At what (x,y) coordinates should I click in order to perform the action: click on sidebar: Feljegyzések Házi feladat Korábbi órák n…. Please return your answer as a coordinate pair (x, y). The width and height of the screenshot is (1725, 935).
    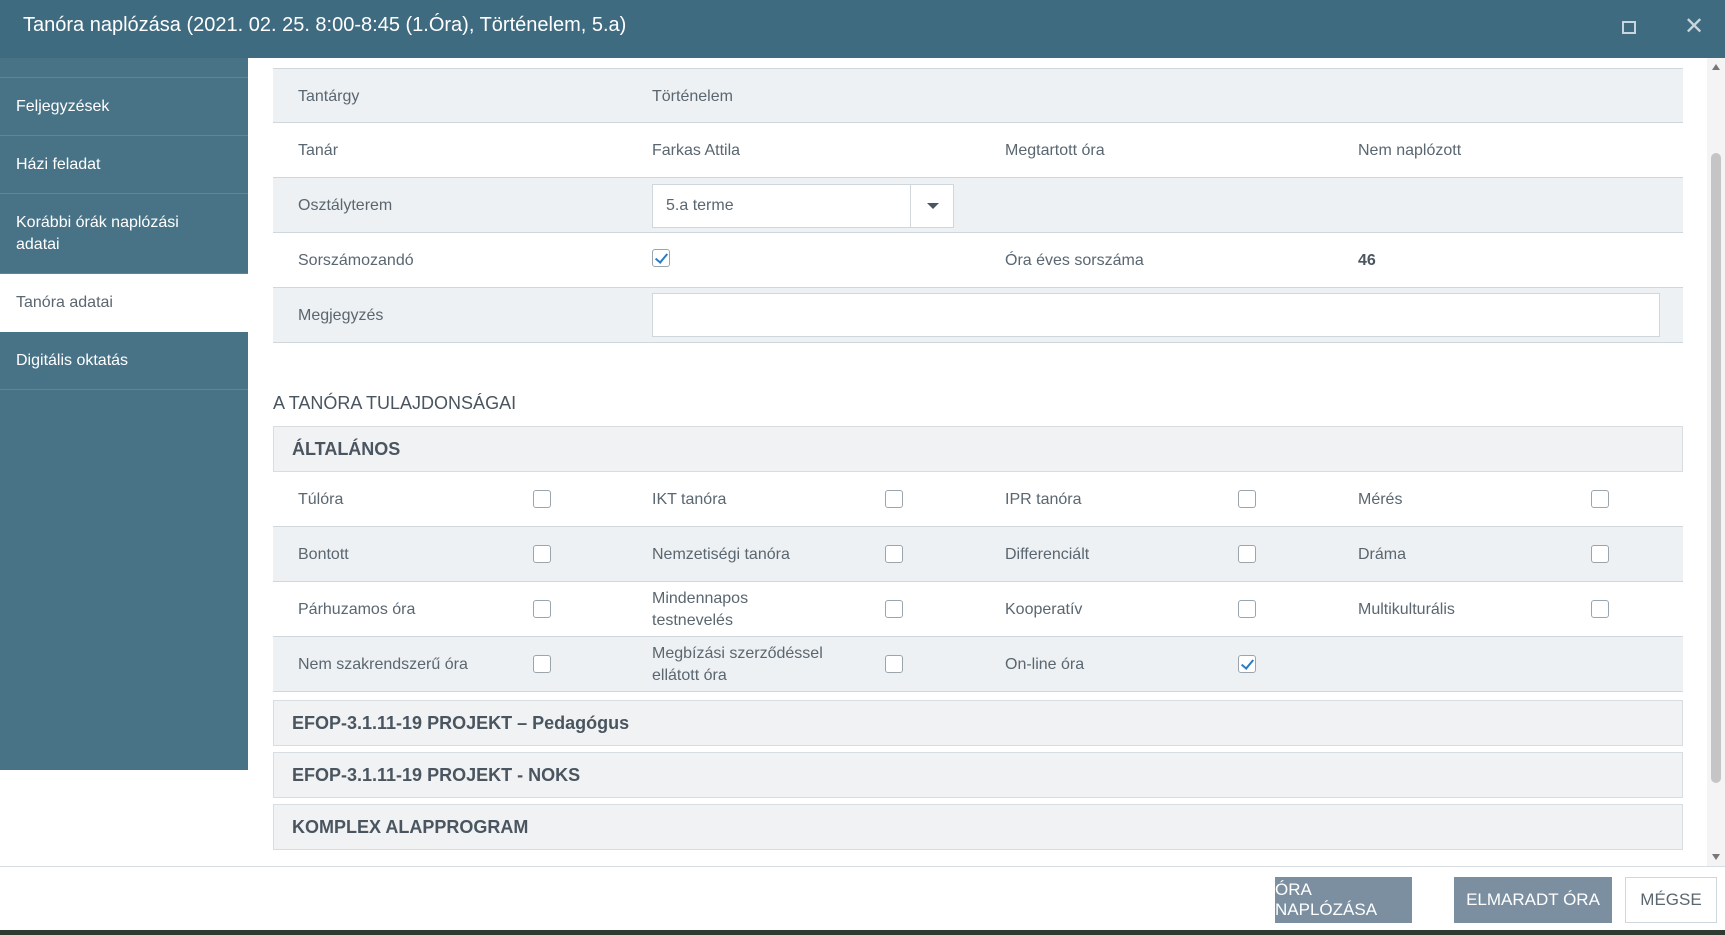
    Looking at the image, I should click on (124, 414).